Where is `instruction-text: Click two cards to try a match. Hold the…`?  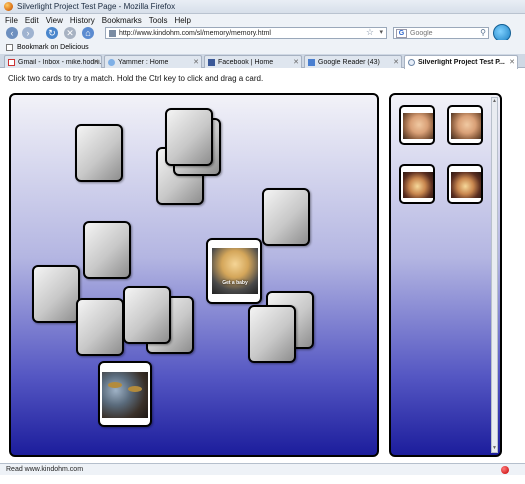 instruction-text: Click two cards to try a match. Hold the… is located at coordinates (136, 78).